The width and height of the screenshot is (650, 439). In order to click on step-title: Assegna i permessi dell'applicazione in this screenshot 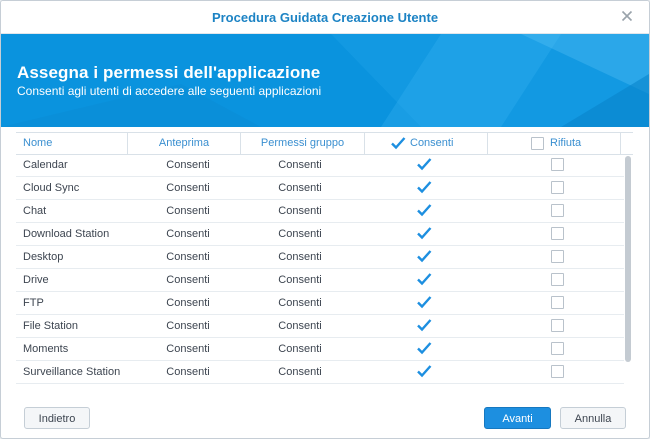, I will do `click(169, 72)`.